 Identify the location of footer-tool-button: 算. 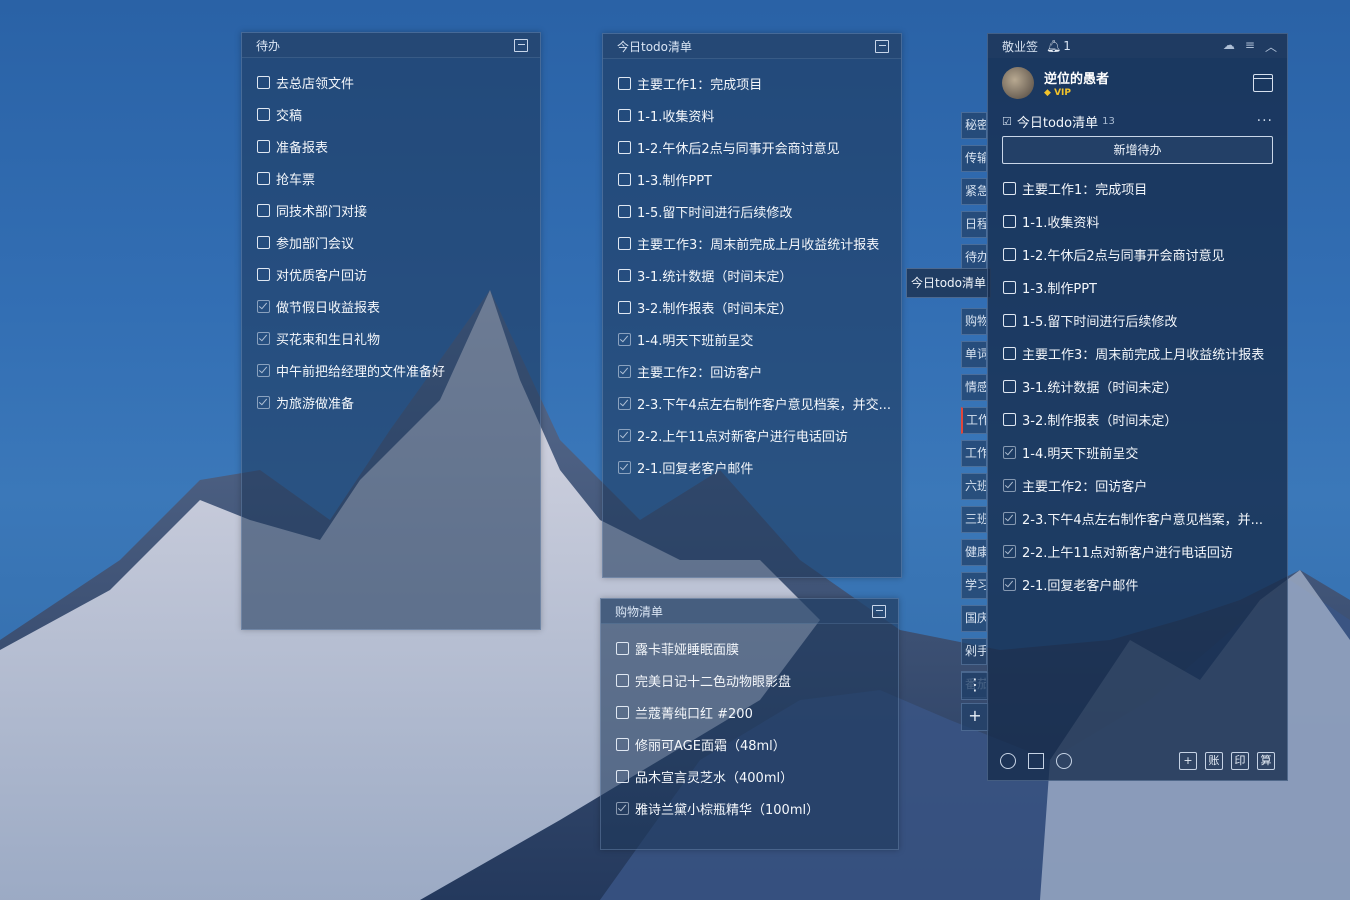
(1266, 761).